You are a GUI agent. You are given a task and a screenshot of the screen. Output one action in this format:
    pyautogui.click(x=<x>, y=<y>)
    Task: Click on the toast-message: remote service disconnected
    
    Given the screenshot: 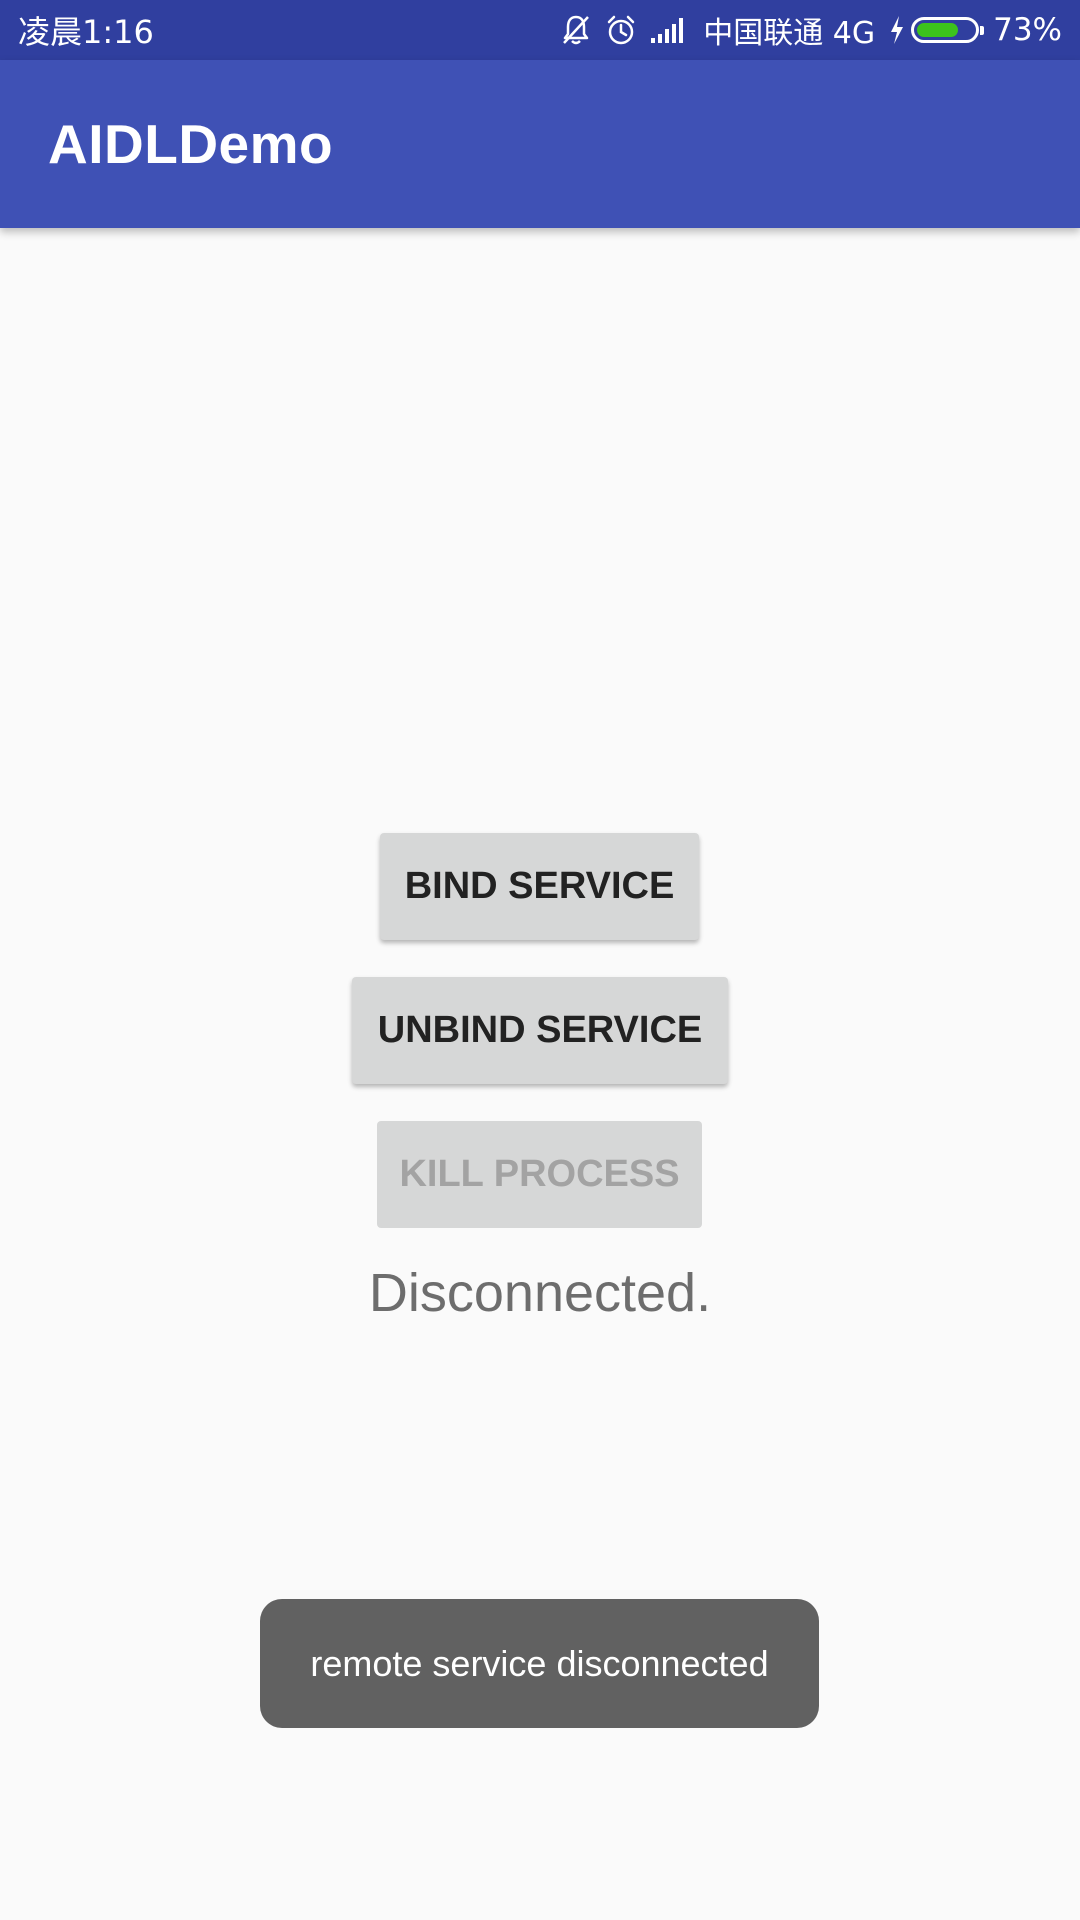 What is the action you would take?
    pyautogui.click(x=539, y=1663)
    